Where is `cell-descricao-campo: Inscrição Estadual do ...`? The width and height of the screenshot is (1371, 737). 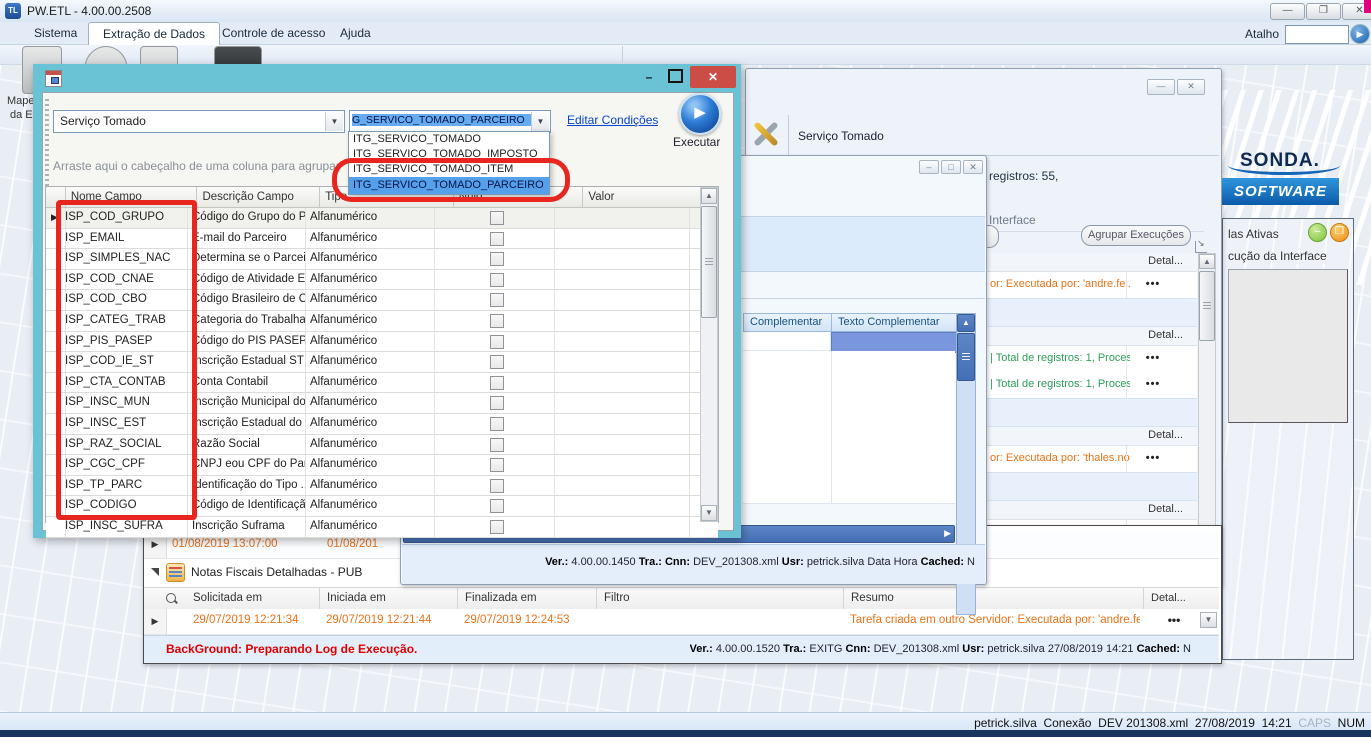
cell-descricao-campo: Inscrição Estadual do ... is located at coordinates (246, 423).